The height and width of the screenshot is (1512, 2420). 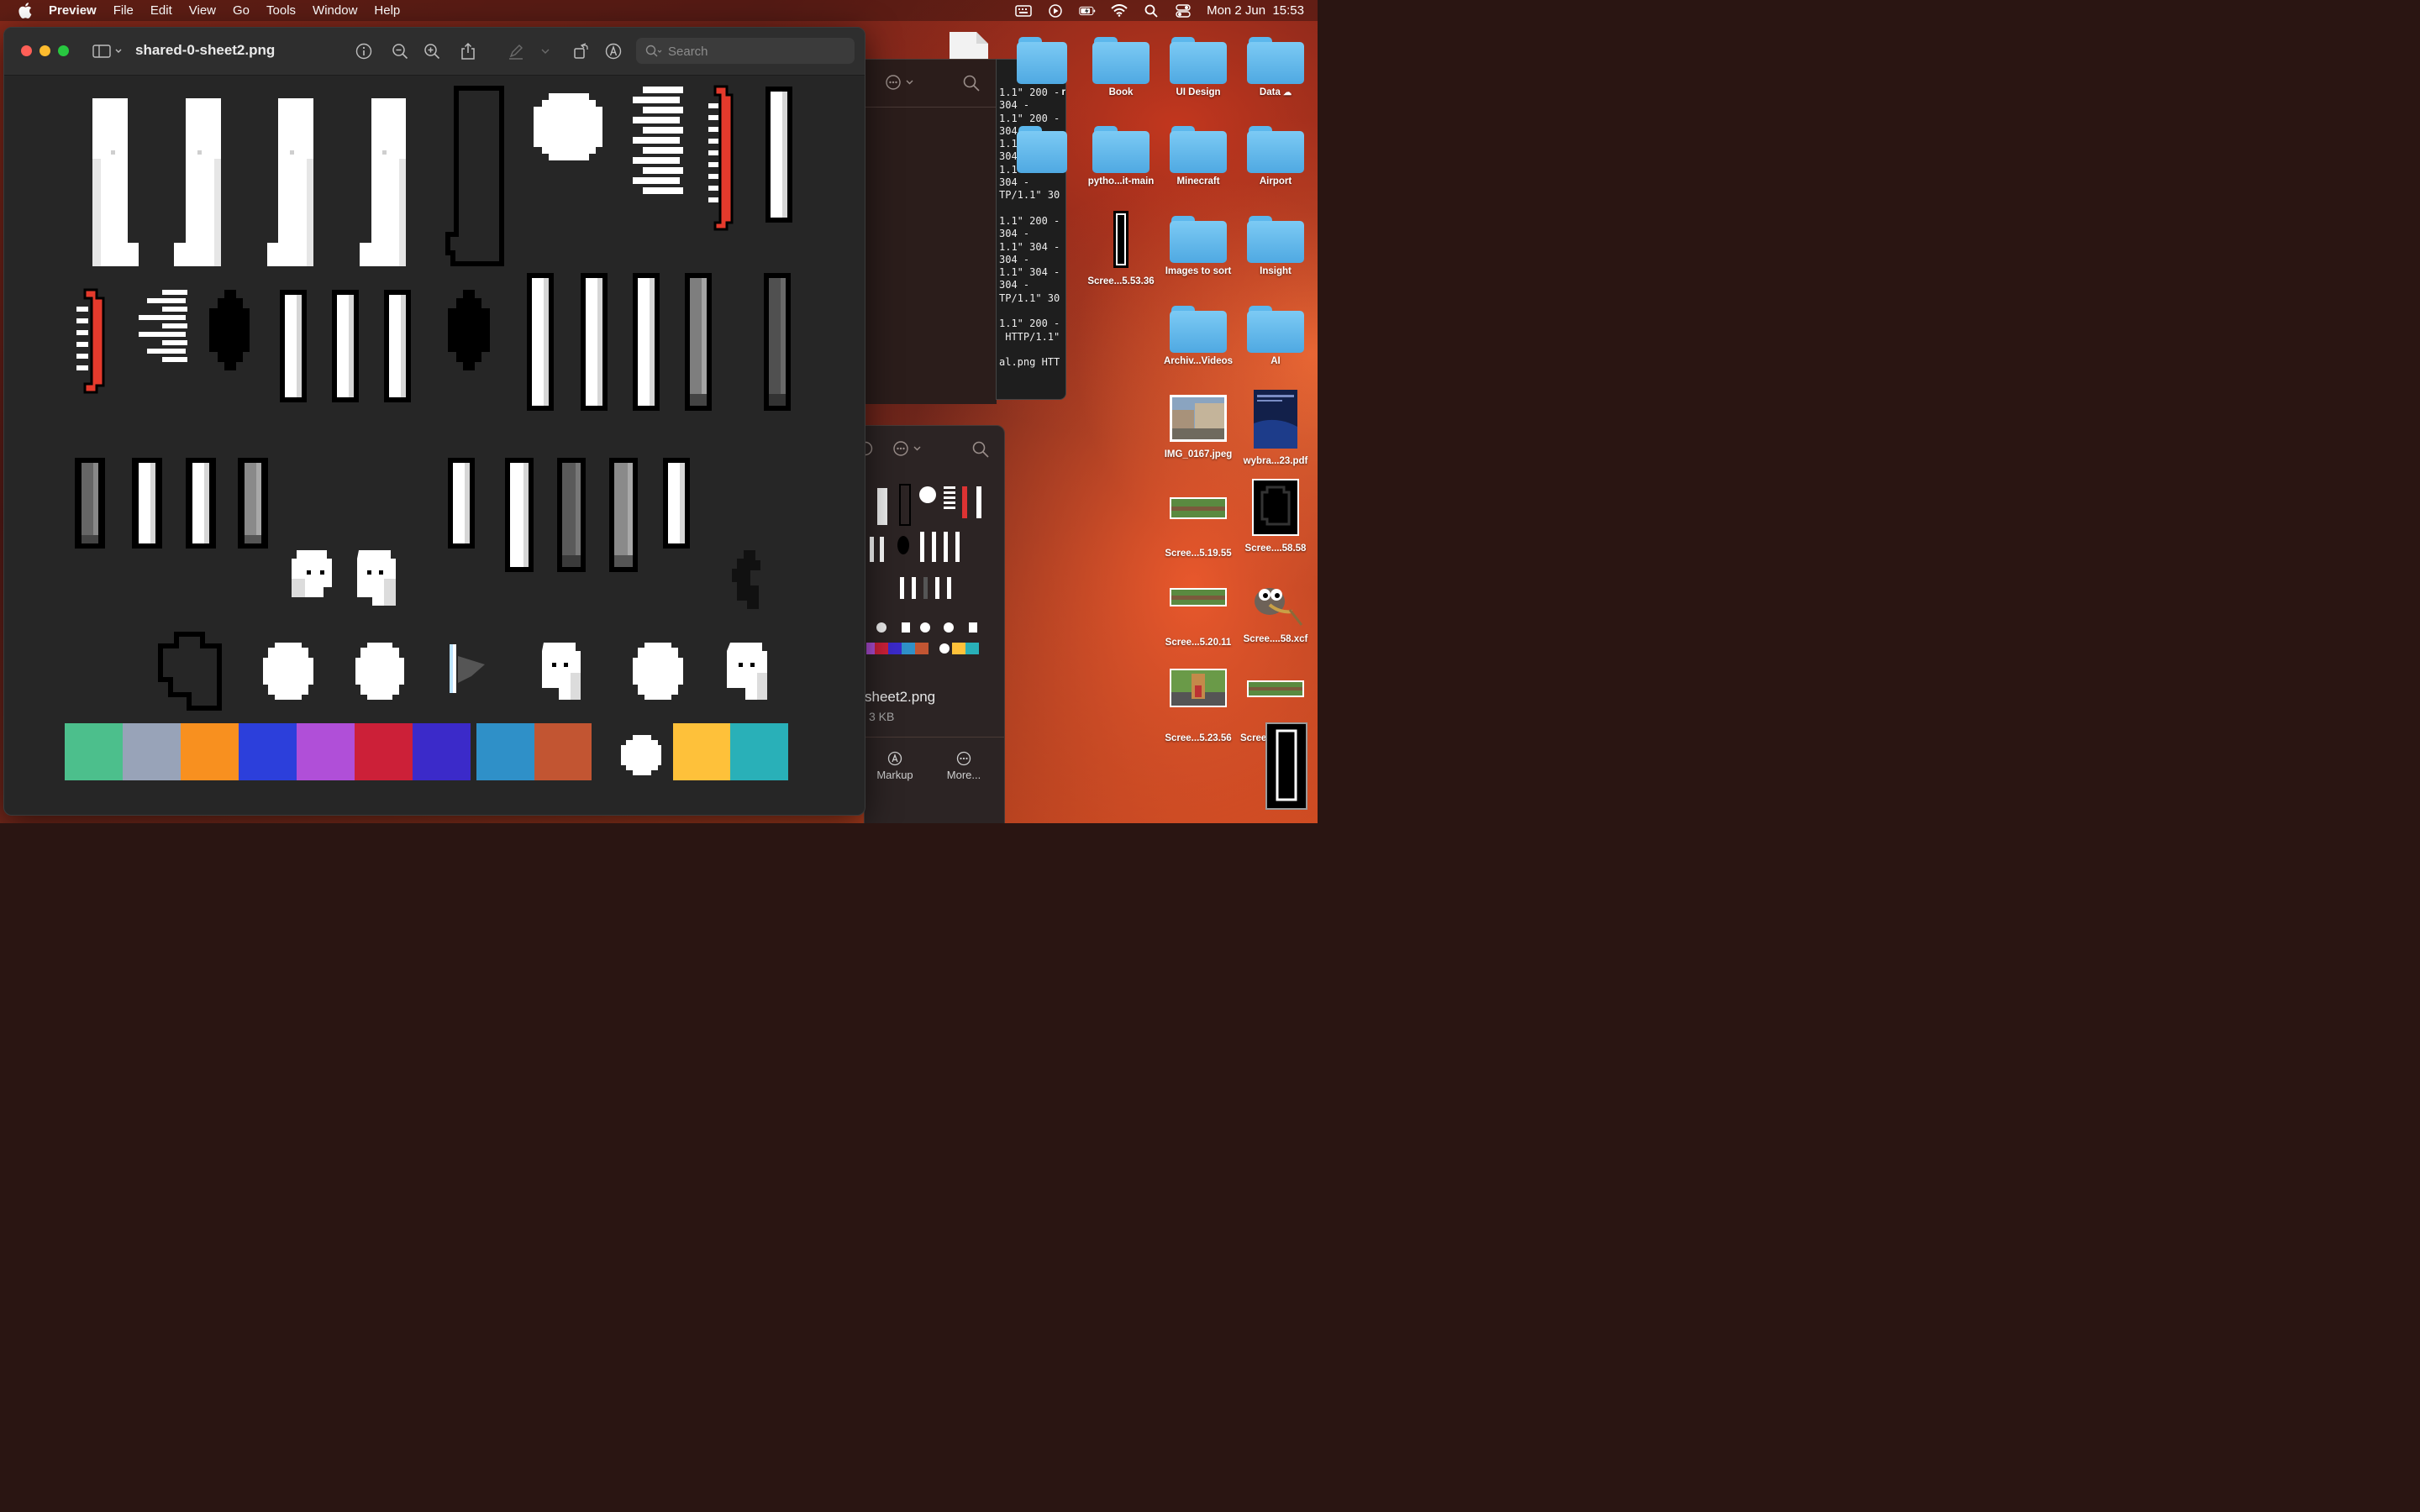 What do you see at coordinates (364, 51) in the screenshot?
I see `info-button` at bounding box center [364, 51].